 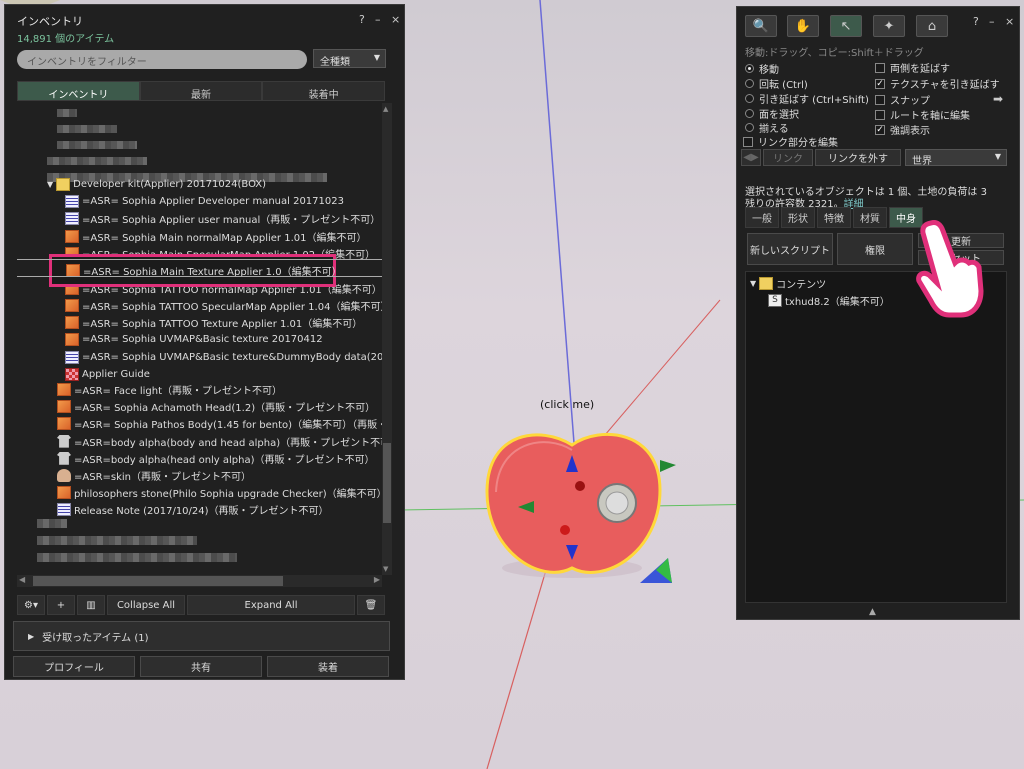 What do you see at coordinates (377, 579) in the screenshot?
I see `scroll-right-icon: ▶` at bounding box center [377, 579].